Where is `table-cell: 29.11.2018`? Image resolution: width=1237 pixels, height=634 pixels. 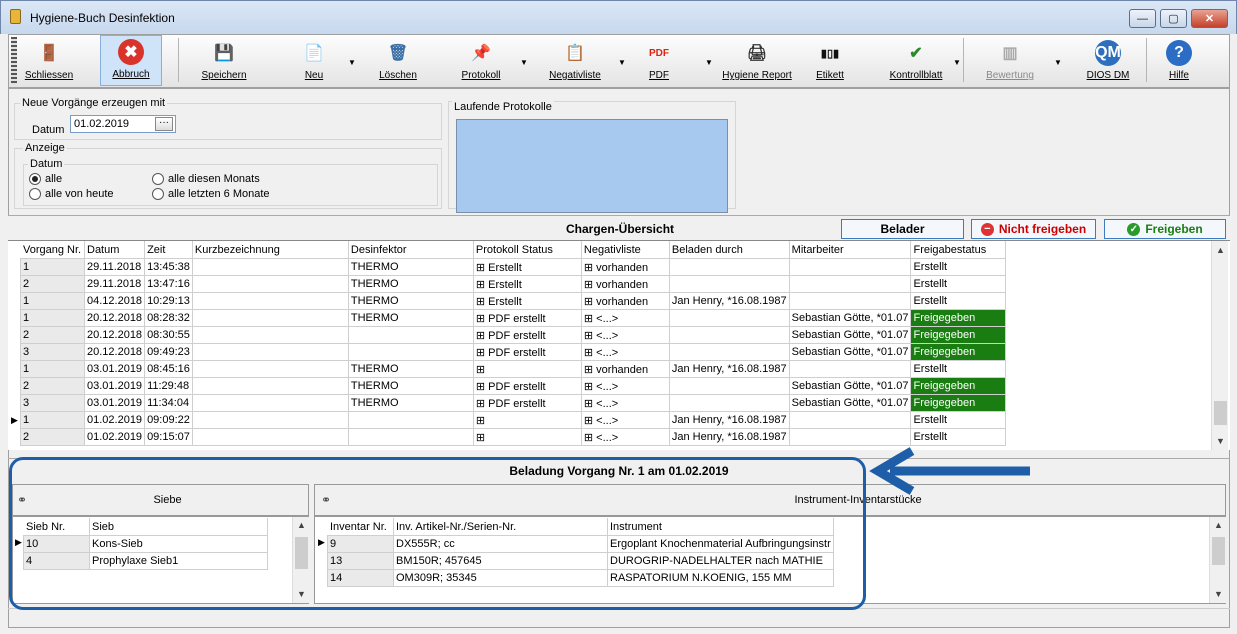 table-cell: 29.11.2018 is located at coordinates (114, 284).